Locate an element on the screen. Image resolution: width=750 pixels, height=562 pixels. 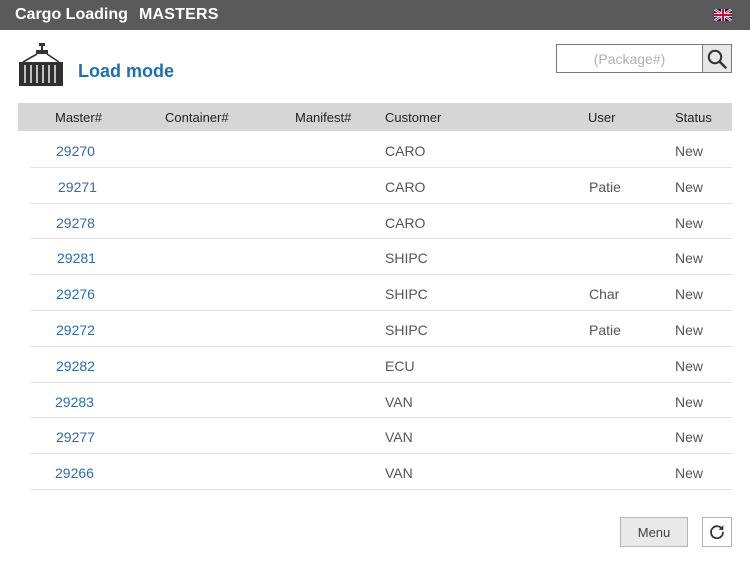
customer-cell: ECU is located at coordinates (400, 365).